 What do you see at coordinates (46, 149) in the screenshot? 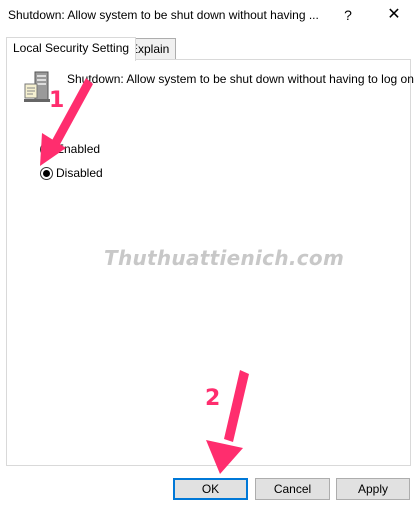
I see `radio-enabled-circle` at bounding box center [46, 149].